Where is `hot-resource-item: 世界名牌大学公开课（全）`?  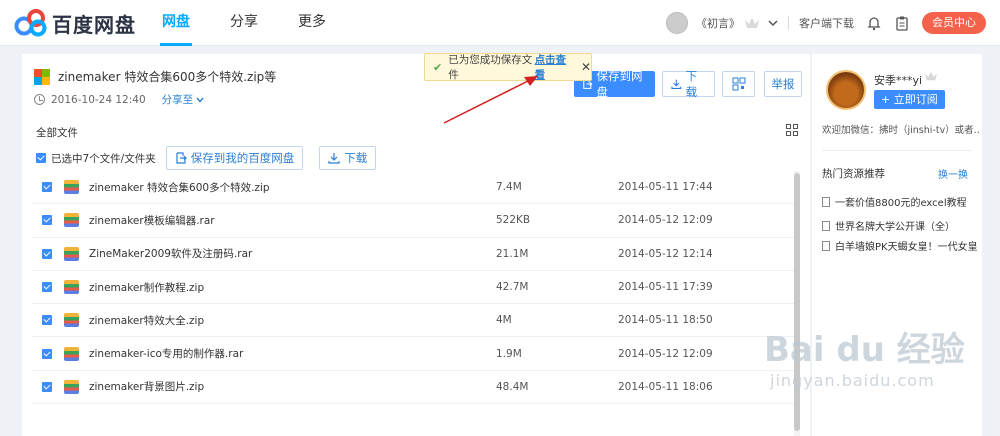
hot-resource-item: 世界名牌大学公开课（全） is located at coordinates (900, 225).